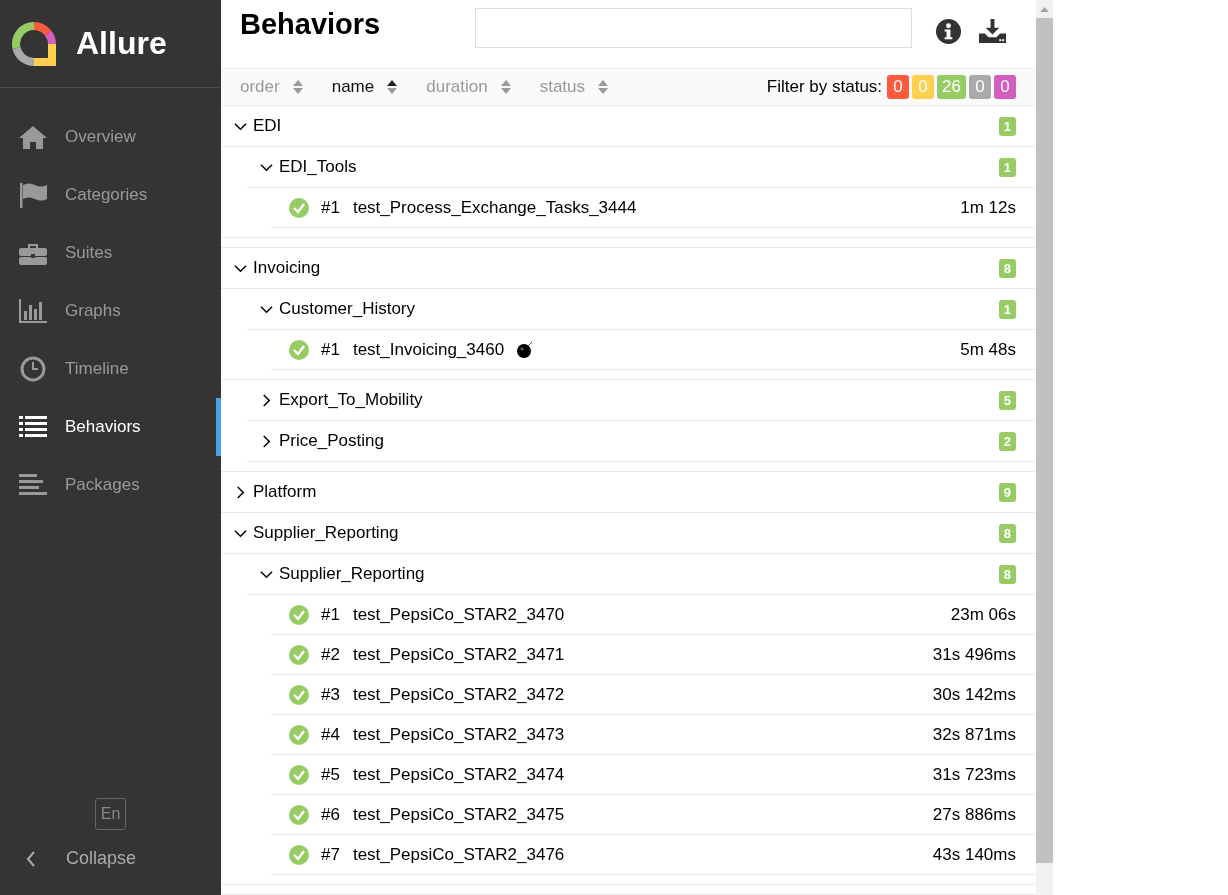 The width and height of the screenshot is (1228, 895). Describe the element at coordinates (428, 349) in the screenshot. I see `test-name: test_Invoicing_3460` at that location.